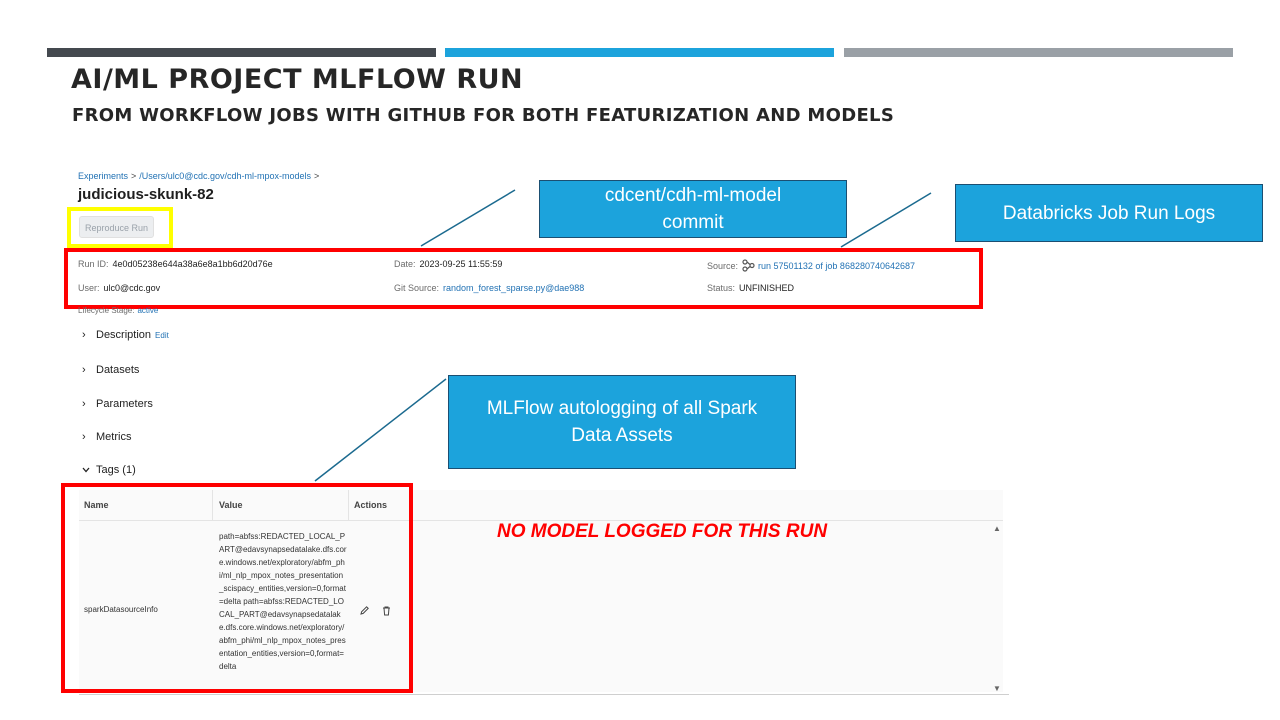  I want to click on connector-line-logs, so click(886, 220).